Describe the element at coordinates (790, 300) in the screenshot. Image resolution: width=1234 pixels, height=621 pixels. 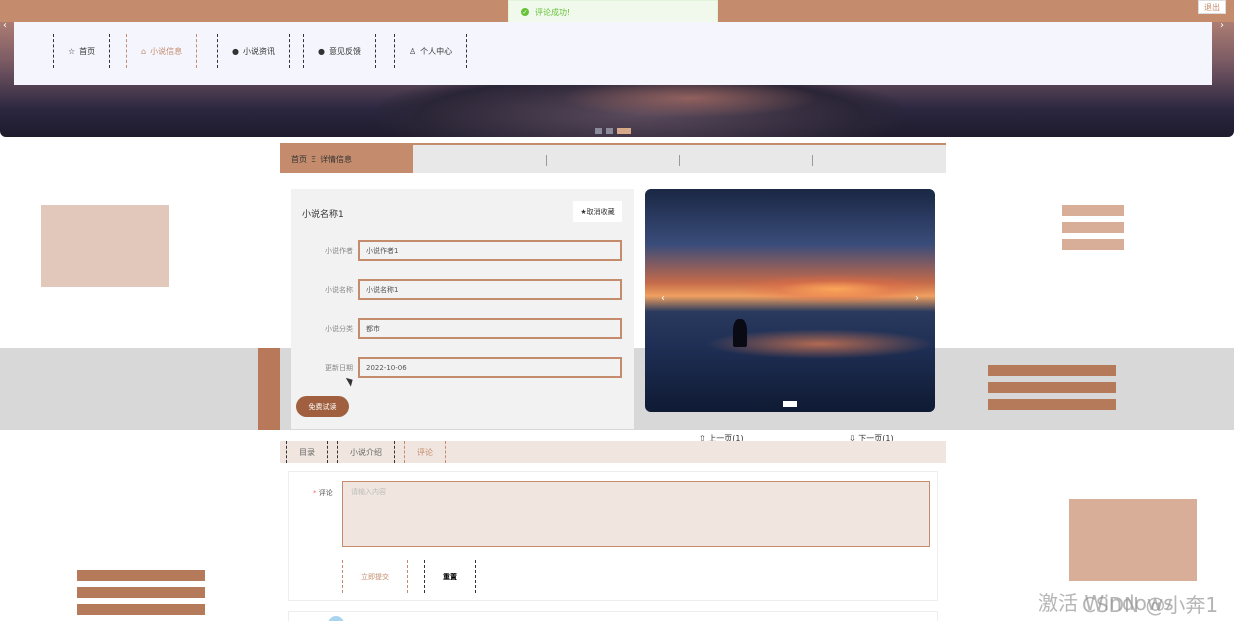
I see `detail-image-carousel: ‹ ›` at that location.